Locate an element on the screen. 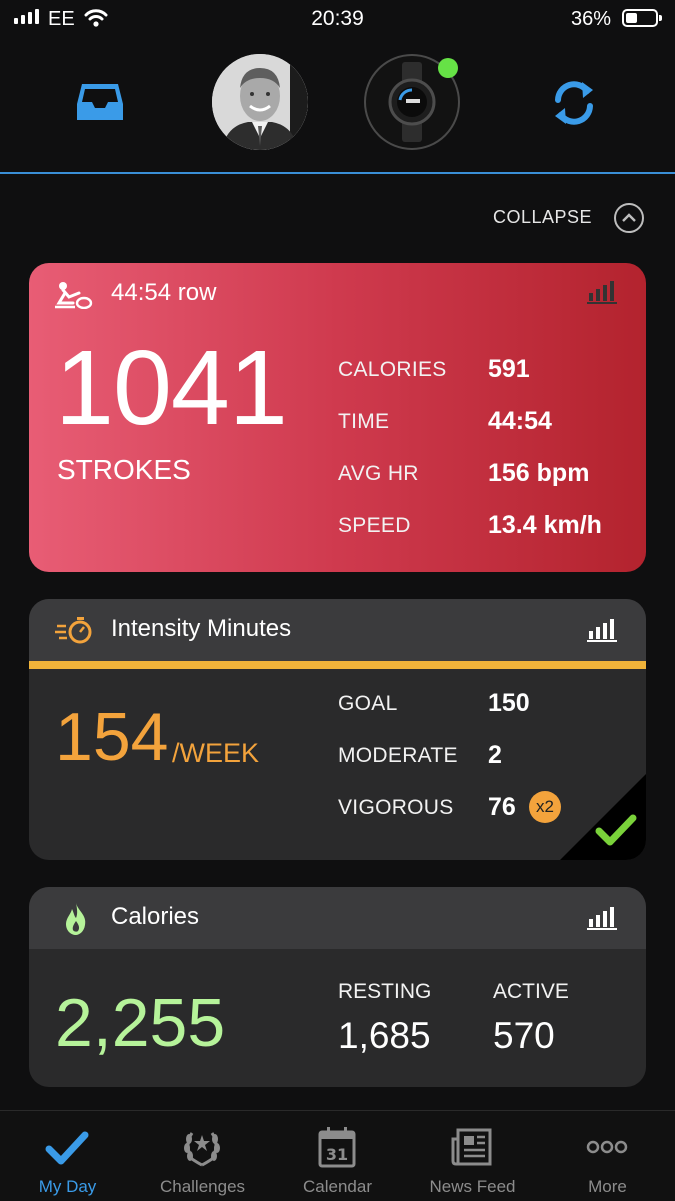 This screenshot has height=1201, width=675. stat-label-time: TIME is located at coordinates (364, 421).